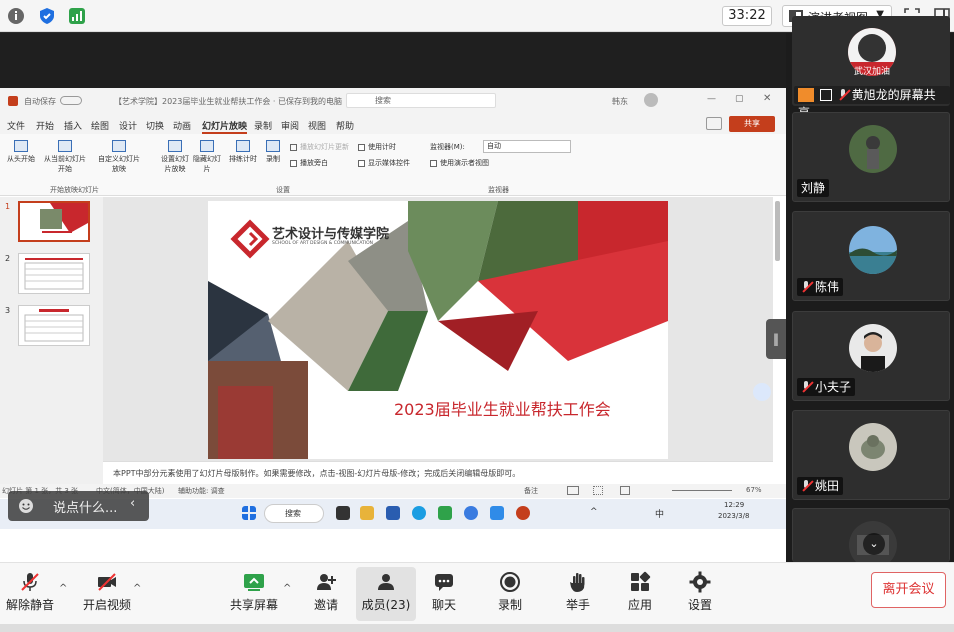  I want to click on thumb-number: 3, so click(8, 310).